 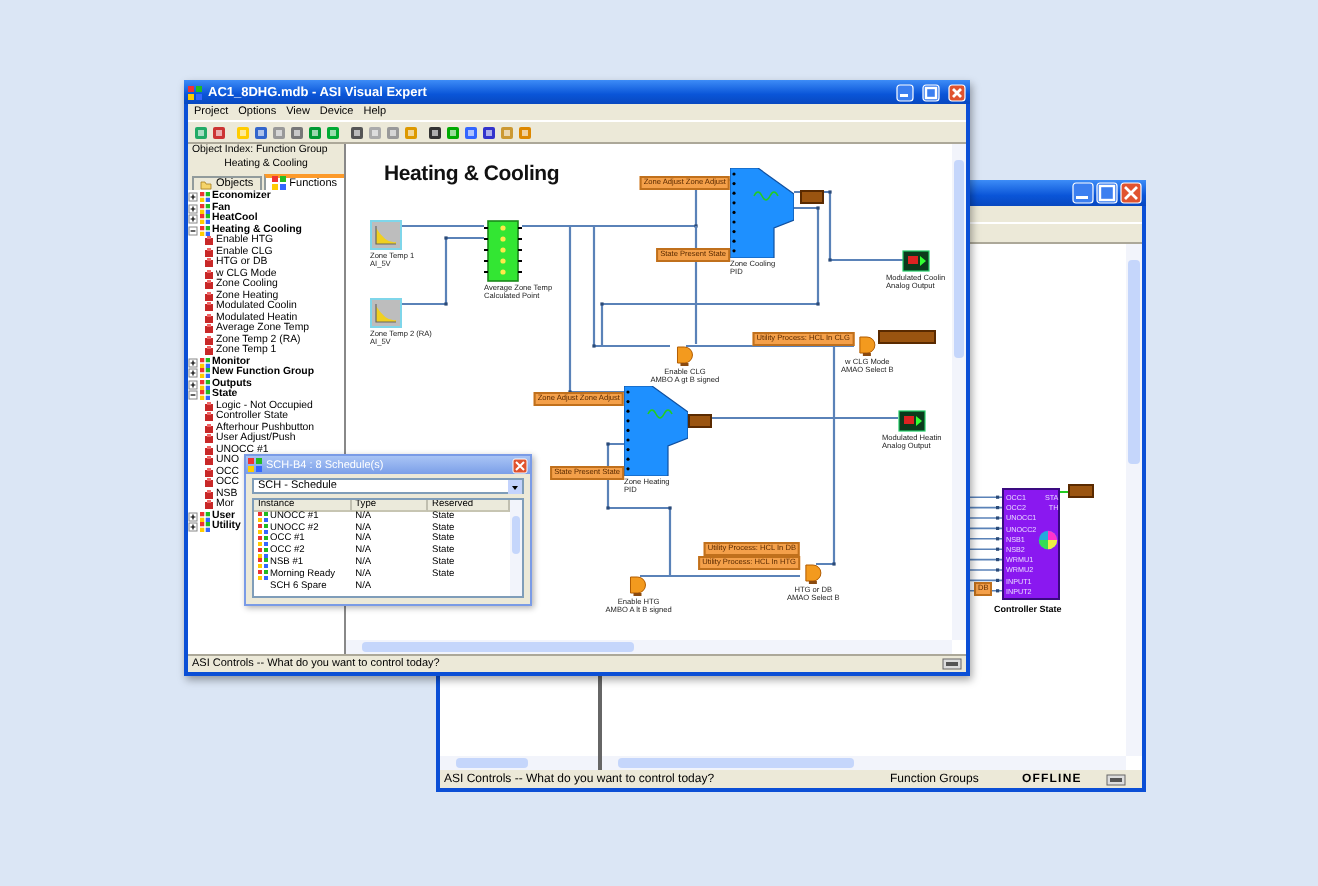 I want to click on dropdown-arrow-icon, so click(x=515, y=486).